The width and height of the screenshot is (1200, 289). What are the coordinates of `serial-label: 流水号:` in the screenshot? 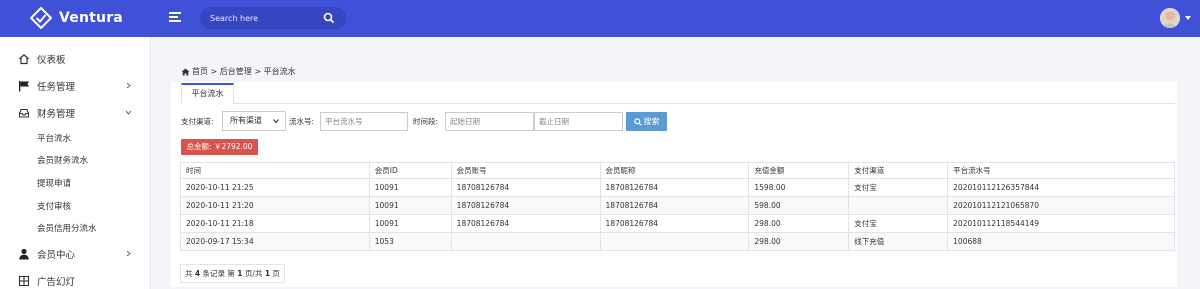 It's located at (302, 121).